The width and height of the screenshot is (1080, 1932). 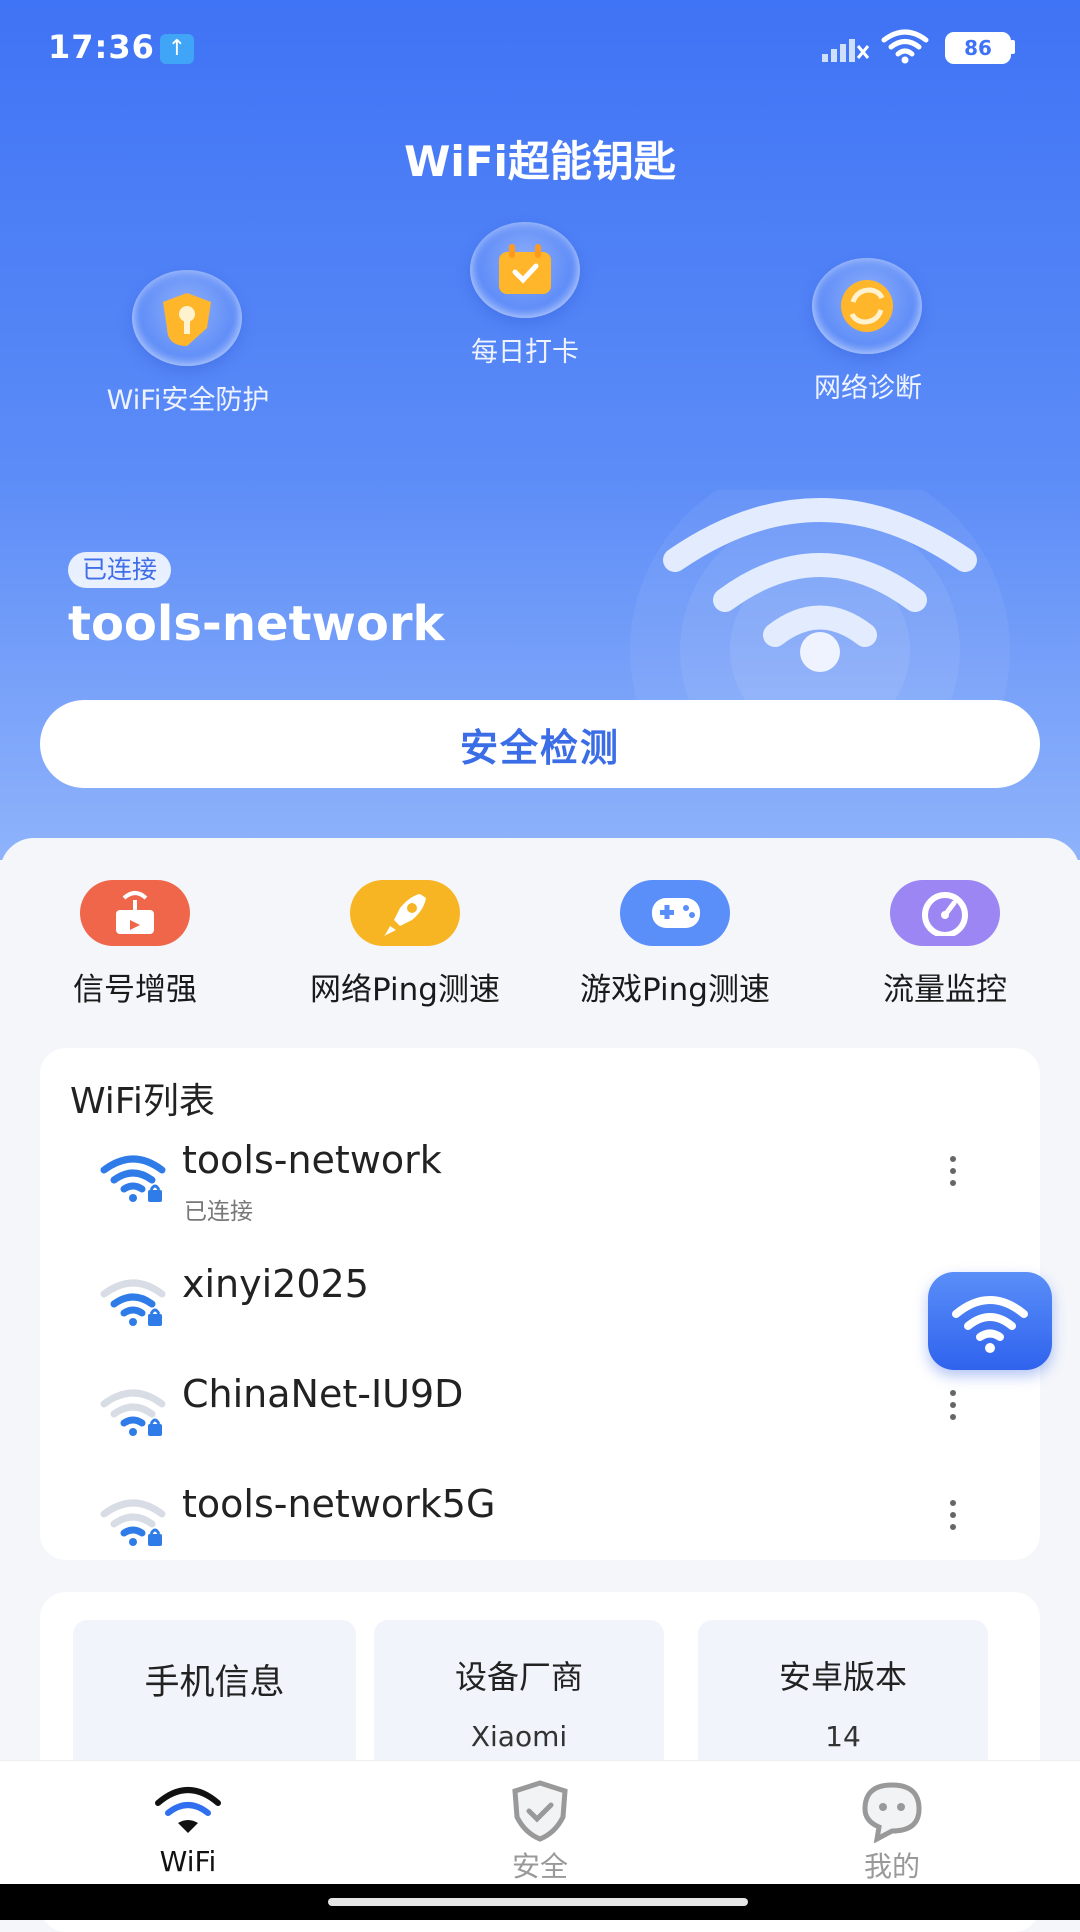 I want to click on battery-cap, so click(x=1012, y=47).